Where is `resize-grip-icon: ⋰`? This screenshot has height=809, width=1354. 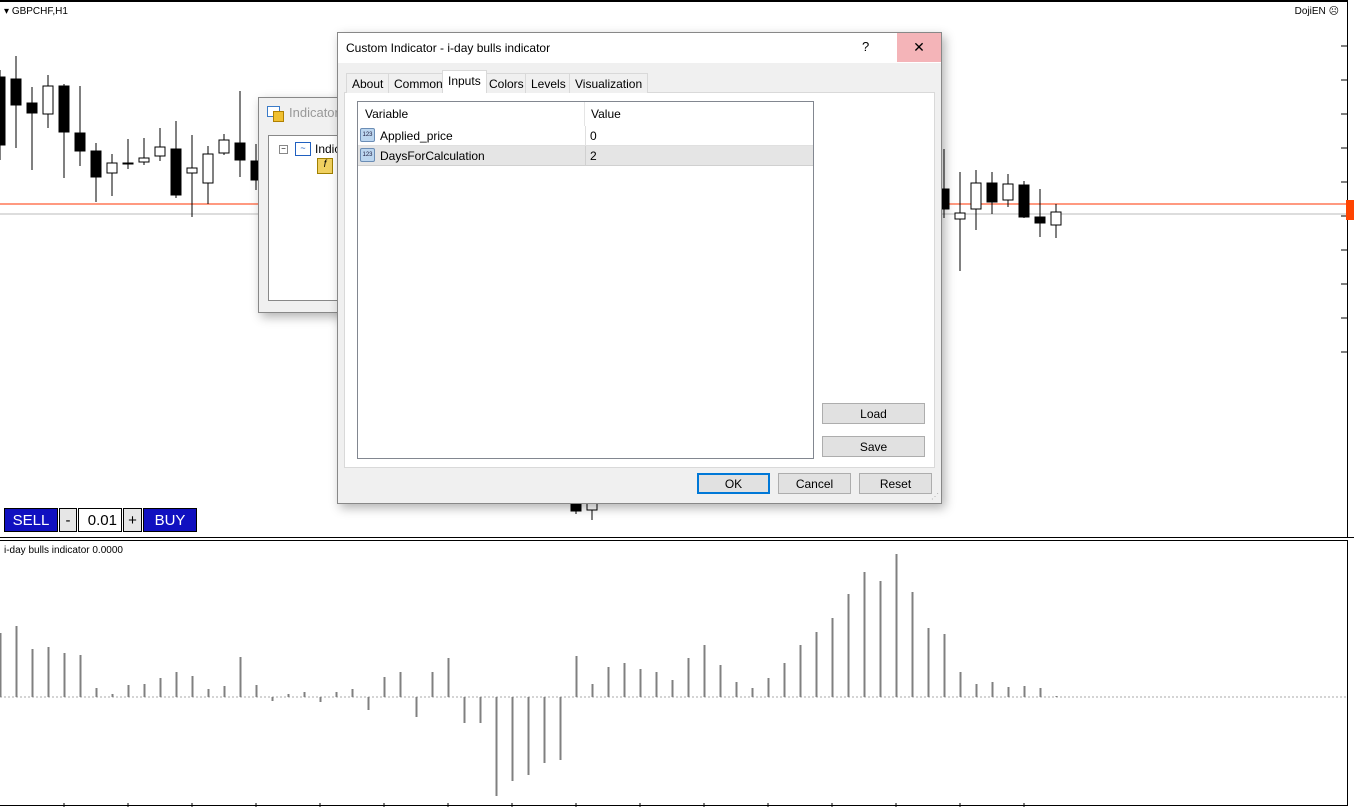
resize-grip-icon: ⋰ is located at coordinates (935, 496).